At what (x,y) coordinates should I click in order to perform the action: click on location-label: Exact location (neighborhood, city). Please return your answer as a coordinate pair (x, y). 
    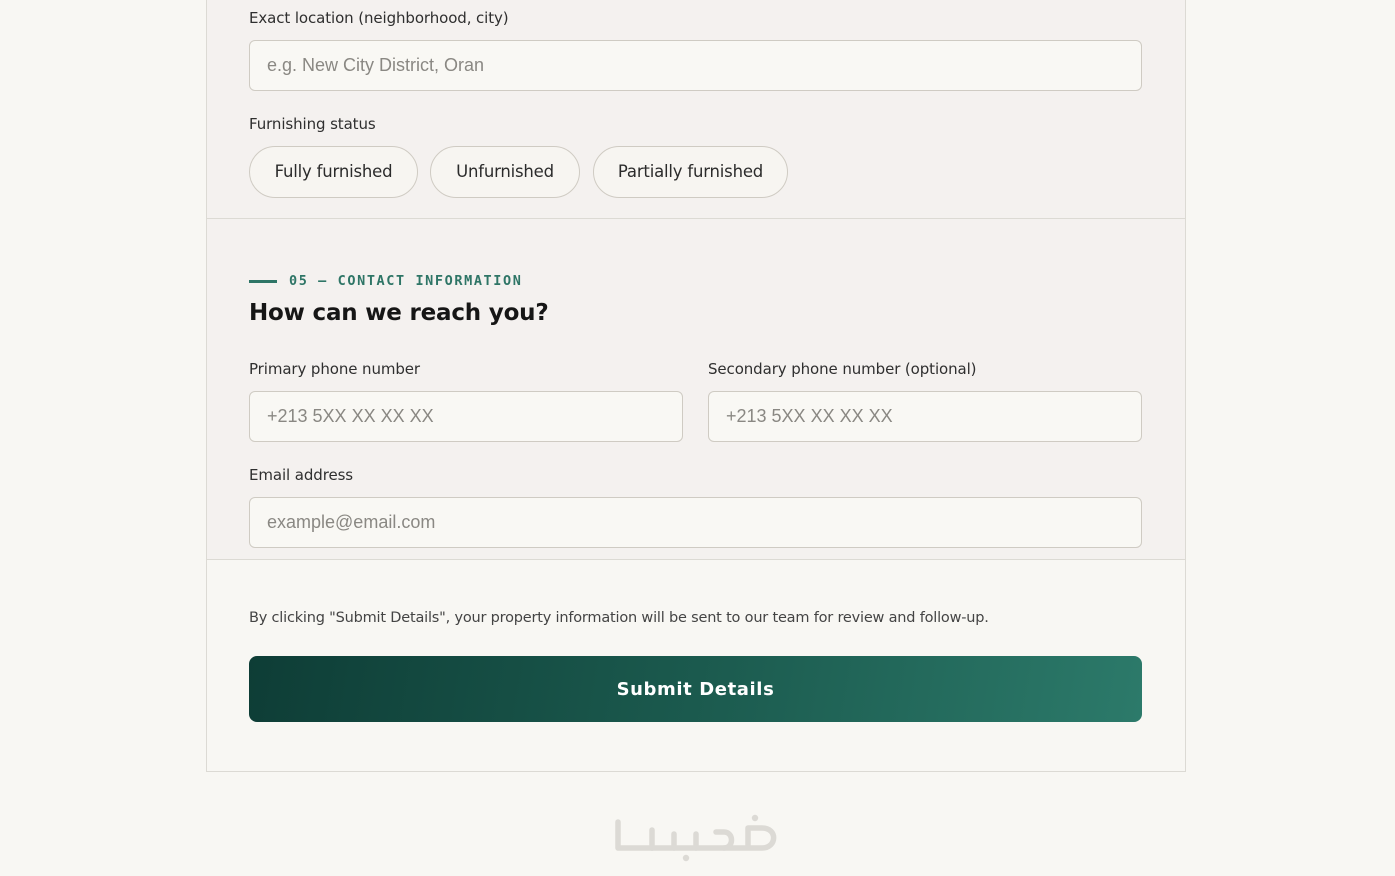
    Looking at the image, I should click on (379, 18).